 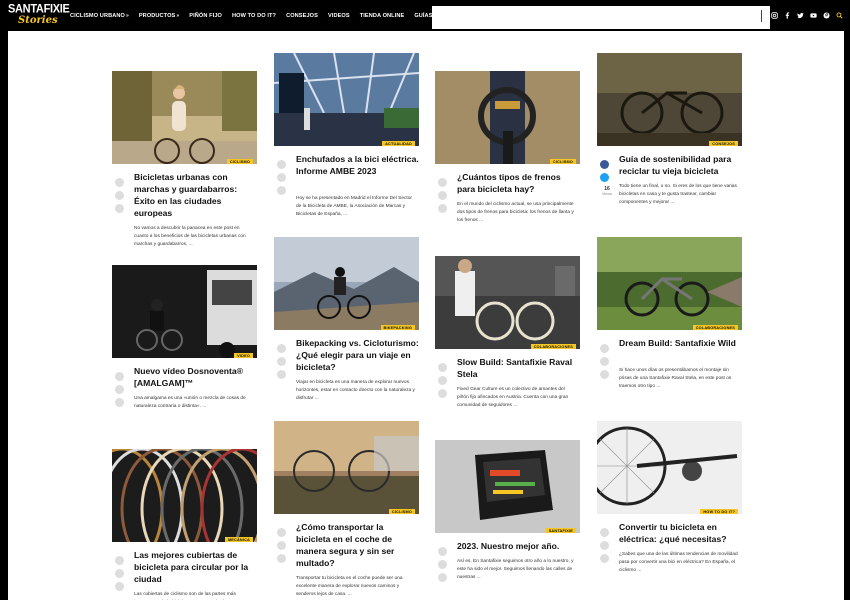 I want to click on nav-item-6: VIDEOS, so click(x=339, y=16).